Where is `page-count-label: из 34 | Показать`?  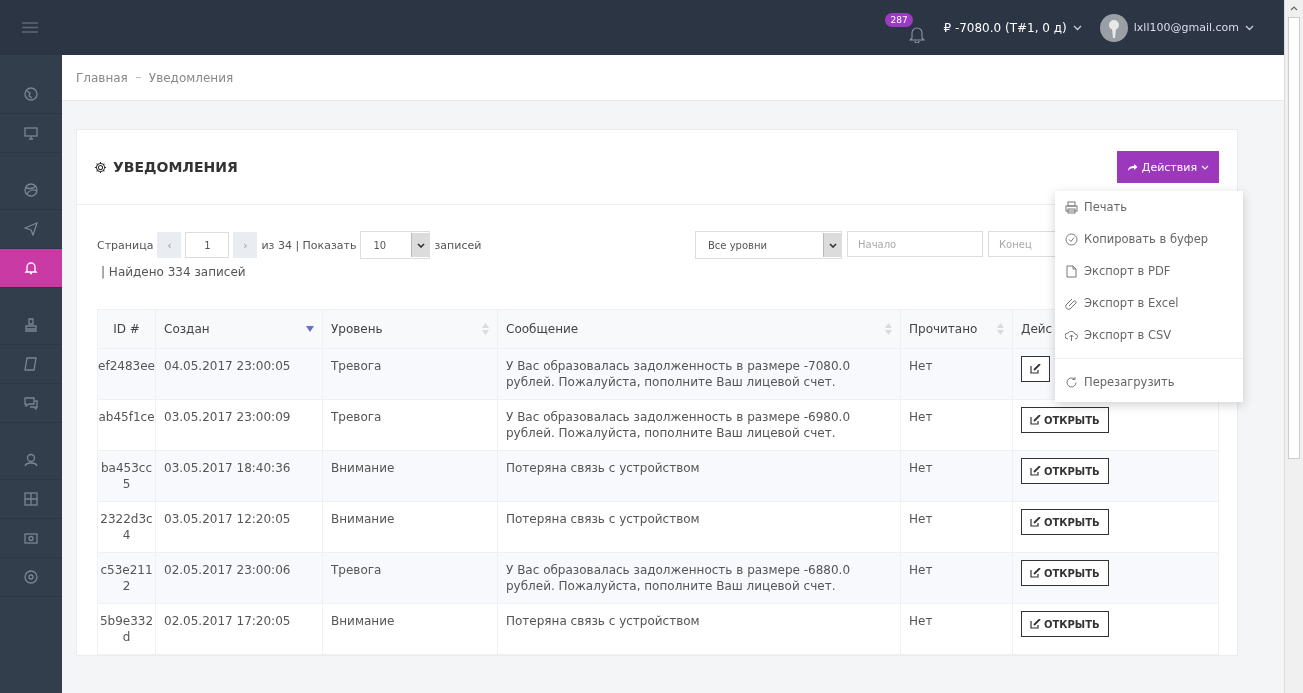
page-count-label: из 34 | Показать is located at coordinates (309, 245).